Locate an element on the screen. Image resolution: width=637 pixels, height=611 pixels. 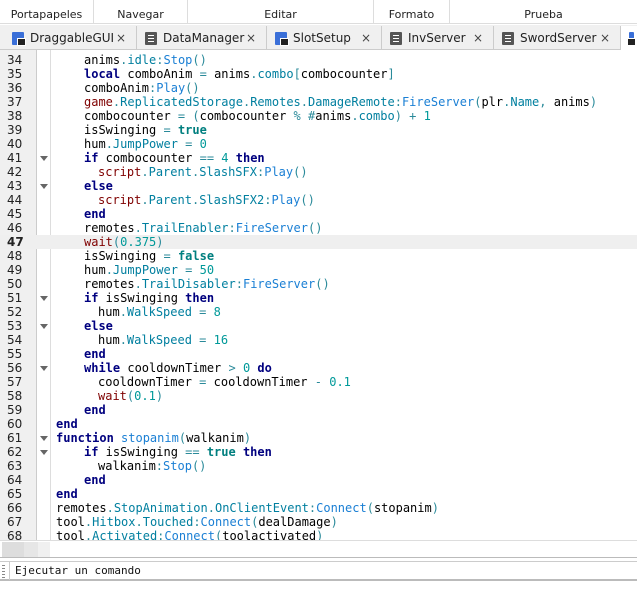
code-line: 40 hum.JumpPower = 0 is located at coordinates (318, 144).